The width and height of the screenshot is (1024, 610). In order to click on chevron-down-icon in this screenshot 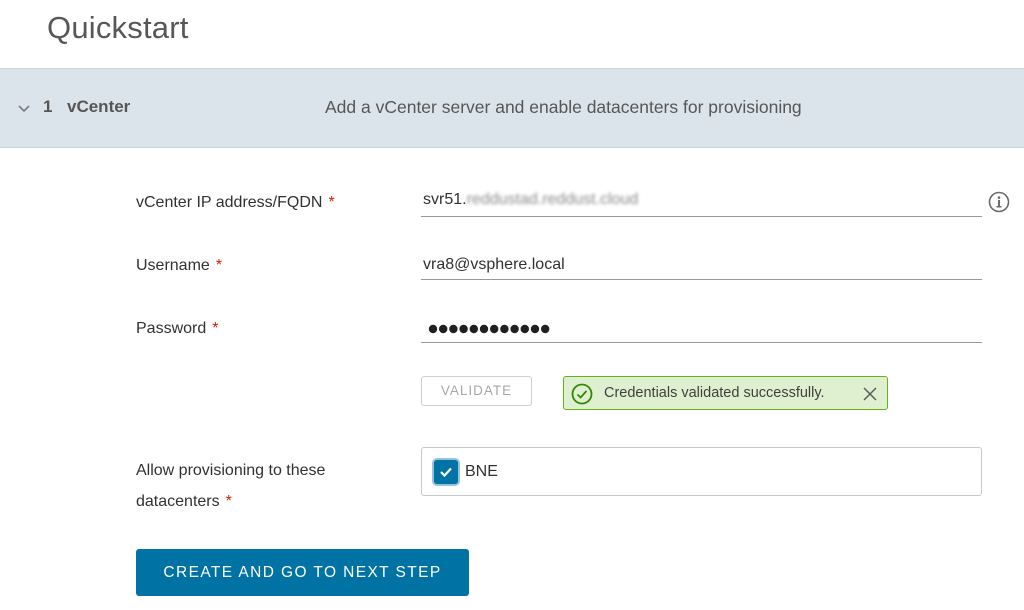, I will do `click(24, 108)`.